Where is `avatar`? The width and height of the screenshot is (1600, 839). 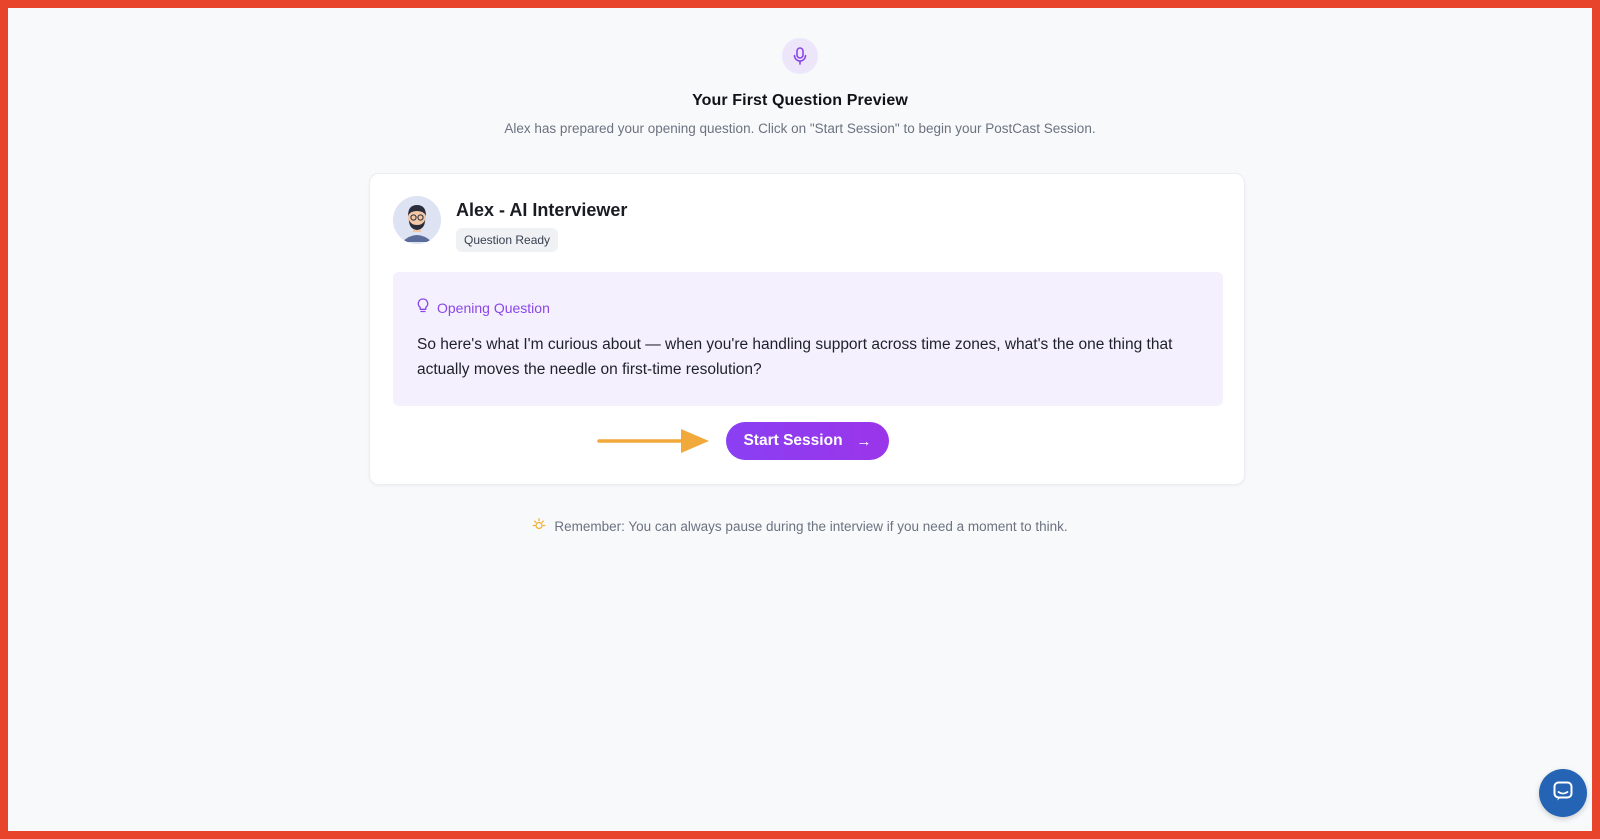 avatar is located at coordinates (417, 220).